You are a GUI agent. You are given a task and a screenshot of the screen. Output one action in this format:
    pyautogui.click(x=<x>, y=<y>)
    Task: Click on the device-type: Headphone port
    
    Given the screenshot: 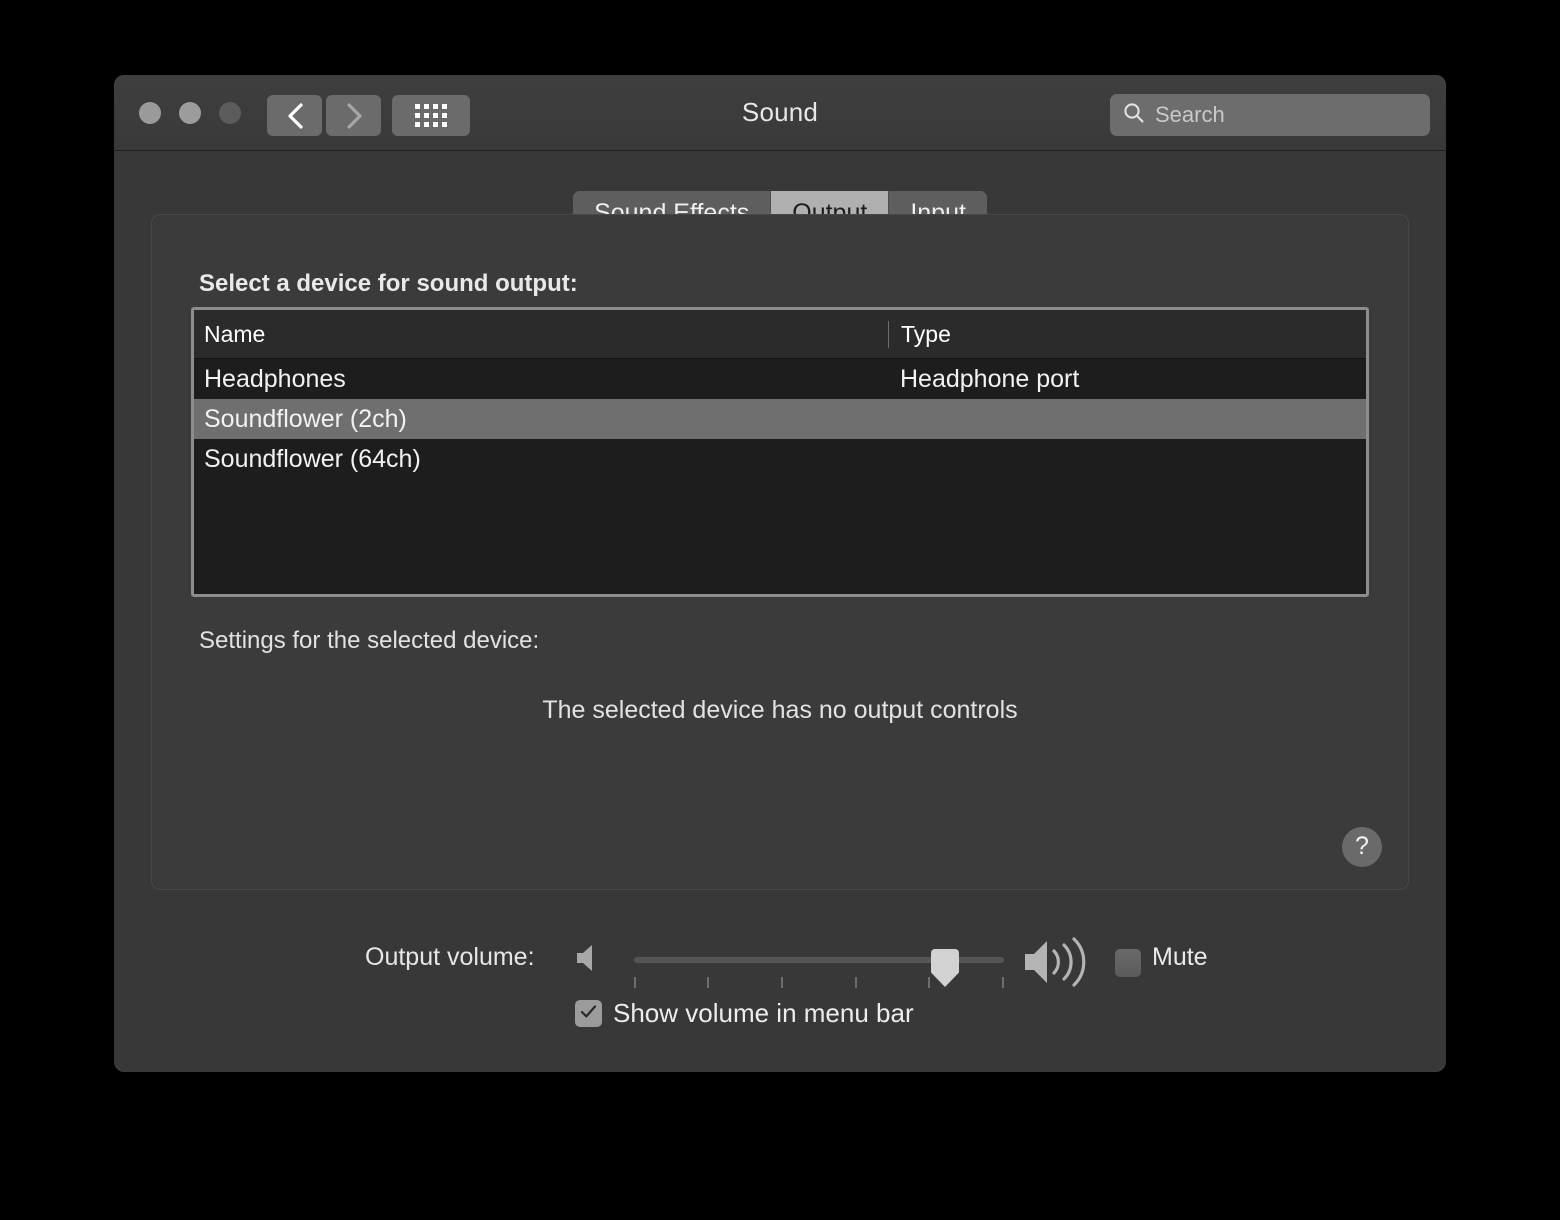 What is the action you would take?
    pyautogui.click(x=990, y=378)
    